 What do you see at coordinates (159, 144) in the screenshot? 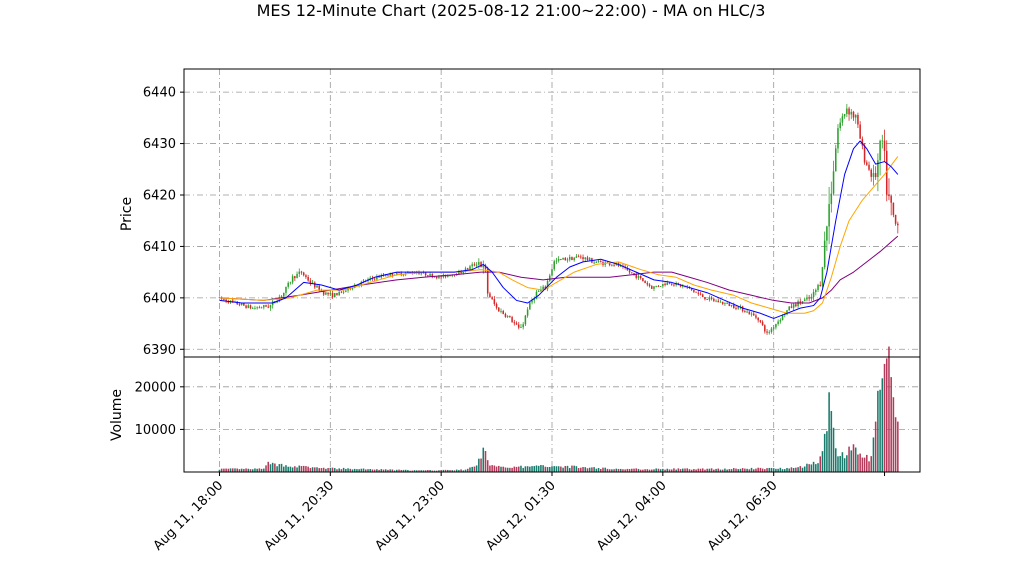
I see `price-tick-label: 6430` at bounding box center [159, 144].